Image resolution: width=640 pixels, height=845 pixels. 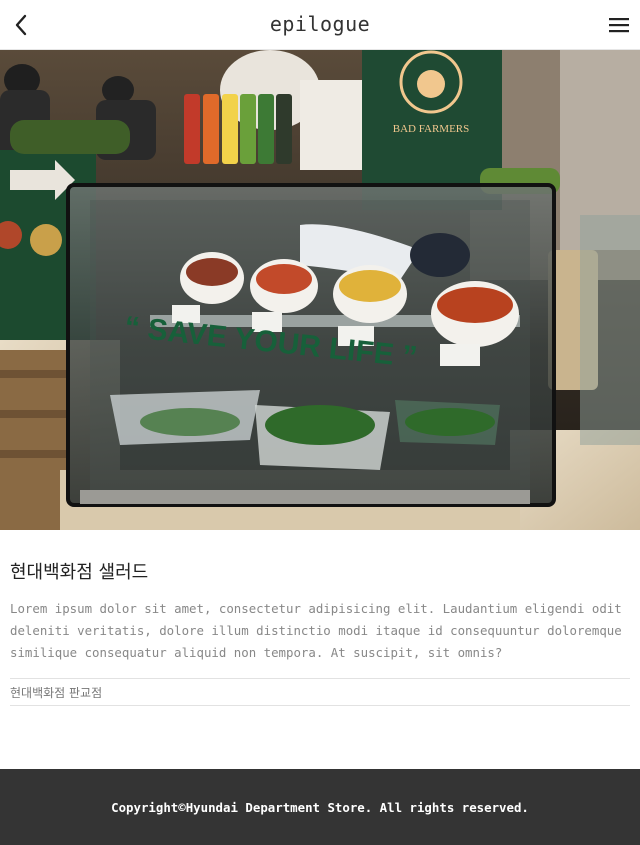 I want to click on location-tag: 현대백화점 판교점, so click(x=320, y=692).